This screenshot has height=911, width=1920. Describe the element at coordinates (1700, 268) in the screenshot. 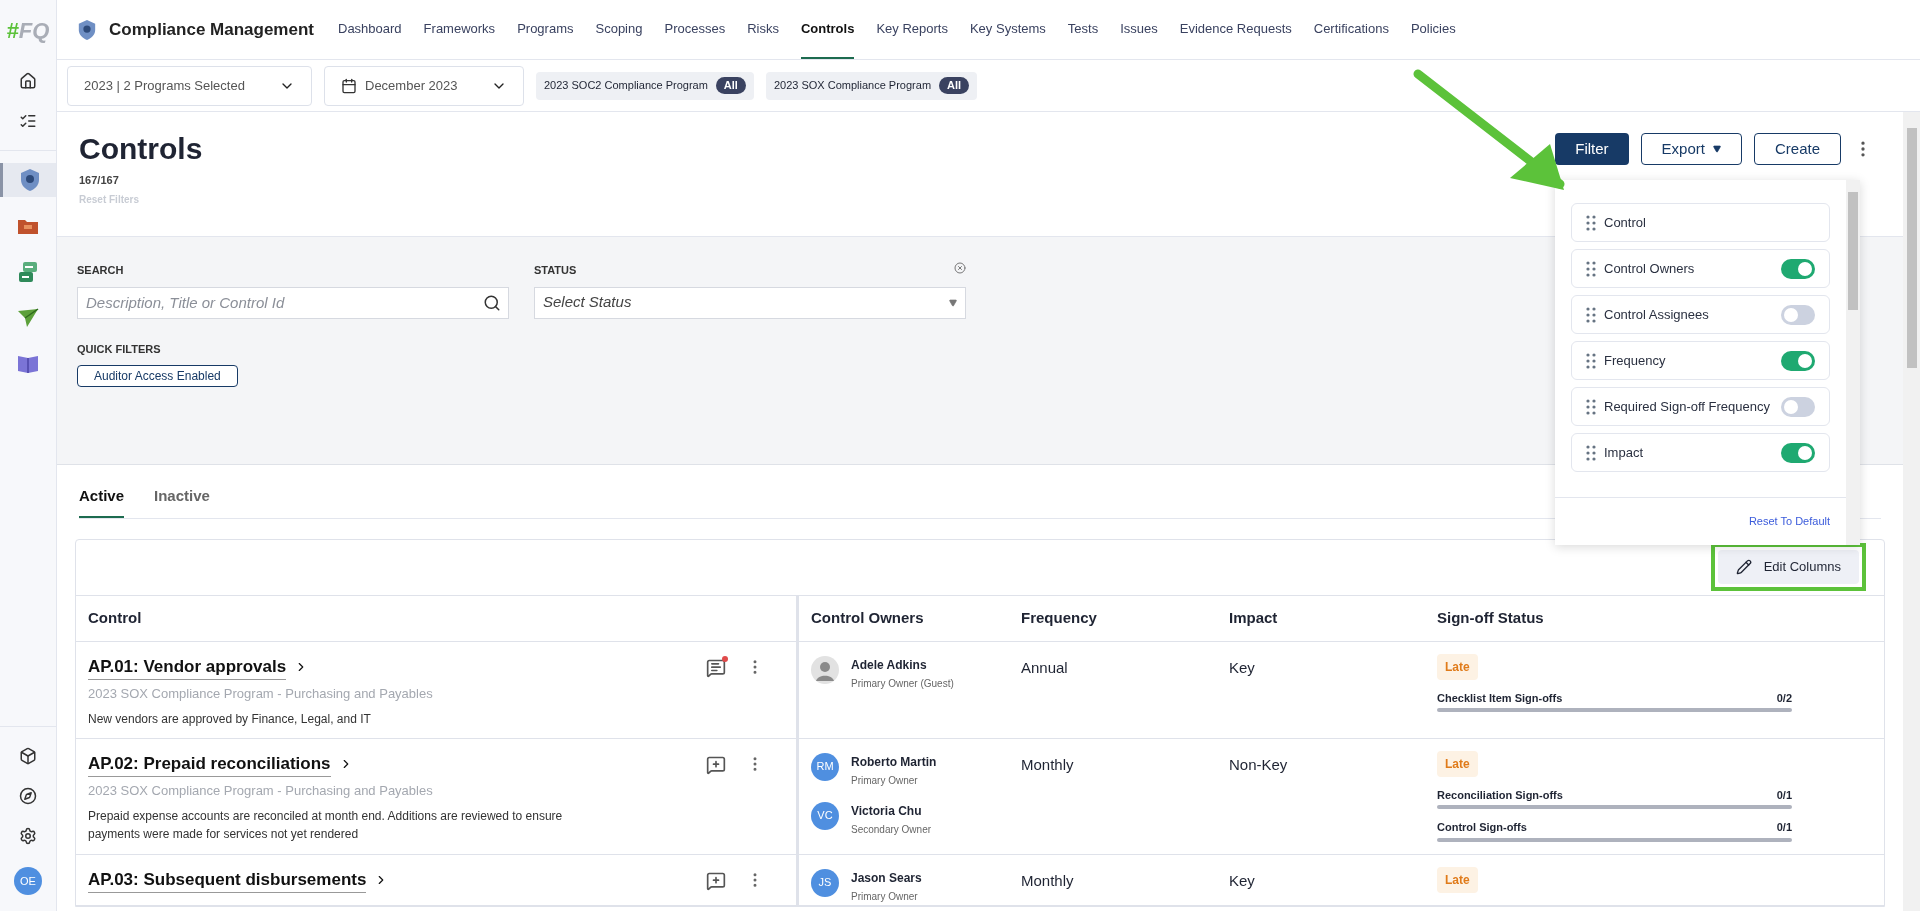

I see `column-option: Control Owners` at that location.